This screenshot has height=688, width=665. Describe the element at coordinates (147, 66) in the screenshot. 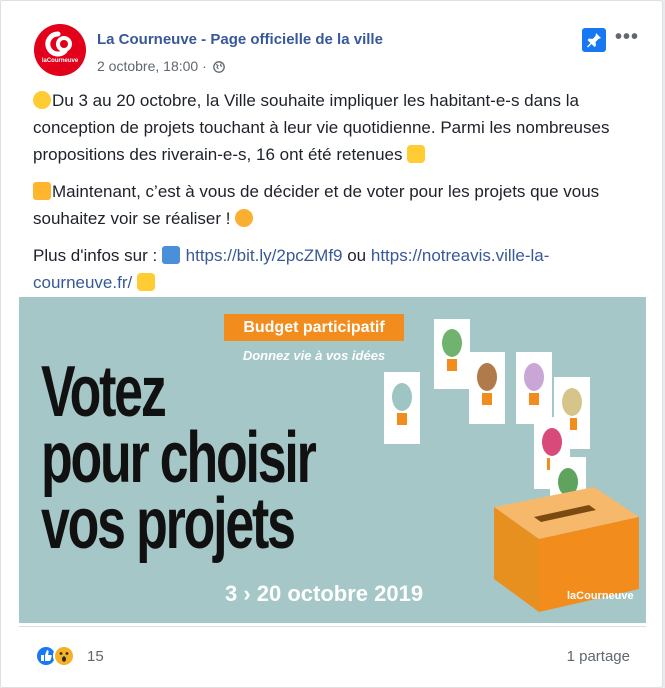

I see `post-date: 2 octobre, 18:00` at that location.